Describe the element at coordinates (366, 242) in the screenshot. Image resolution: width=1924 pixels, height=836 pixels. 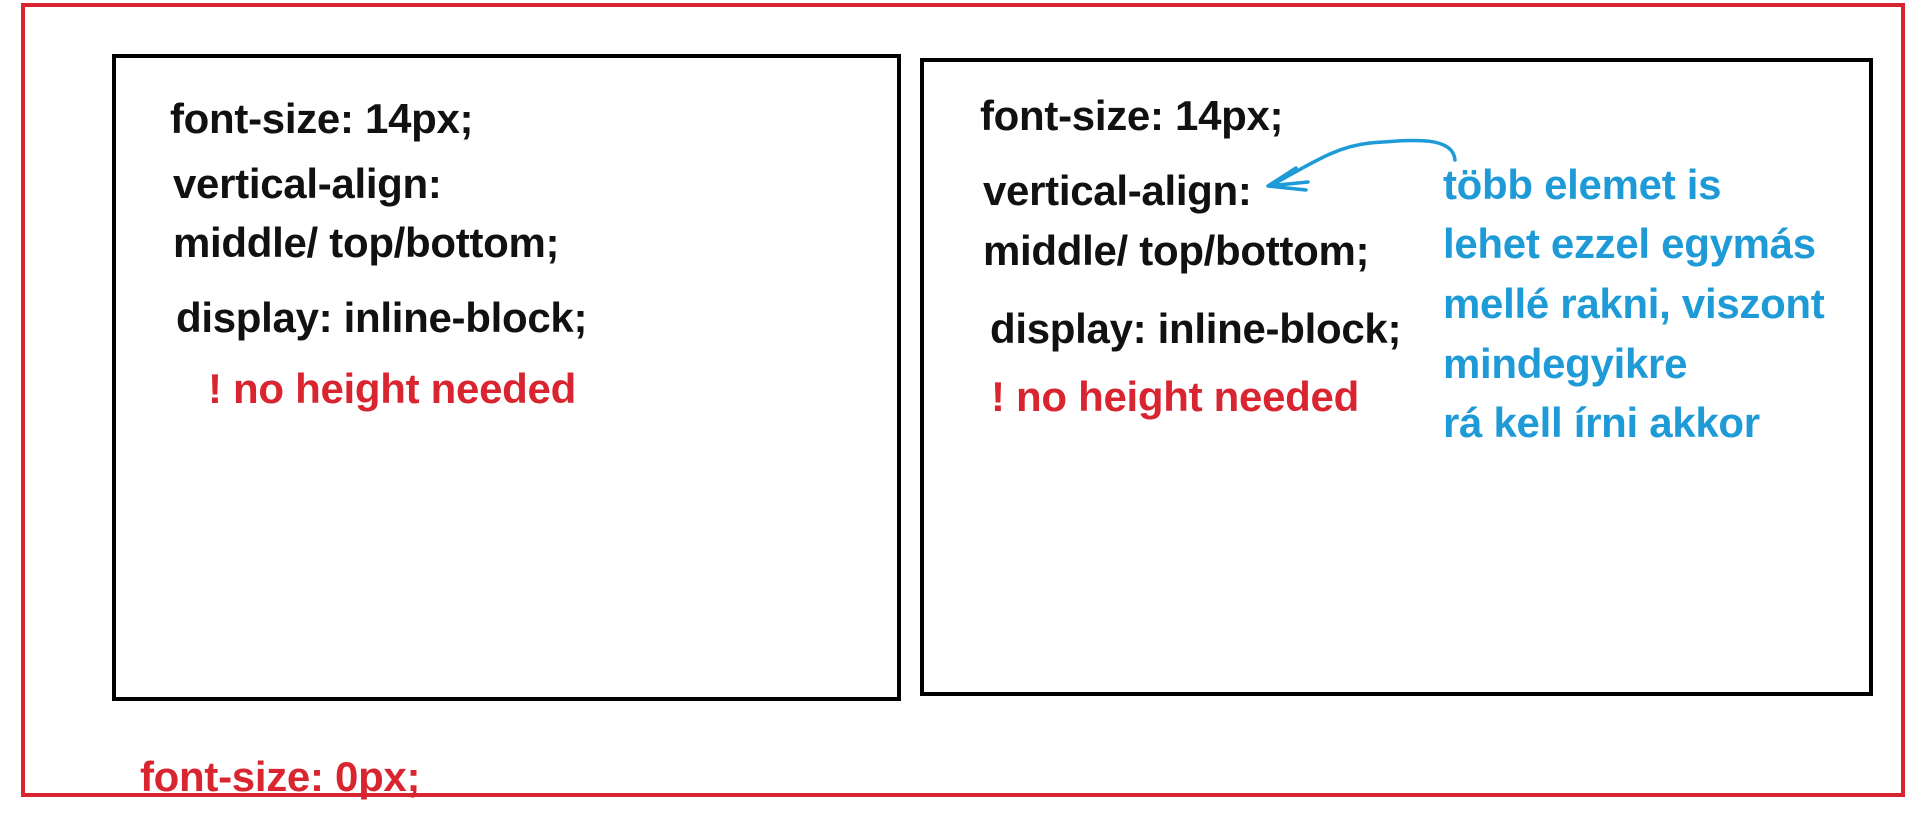
I see `left-vertical-align-values-text: middle/ top/bottom;` at that location.